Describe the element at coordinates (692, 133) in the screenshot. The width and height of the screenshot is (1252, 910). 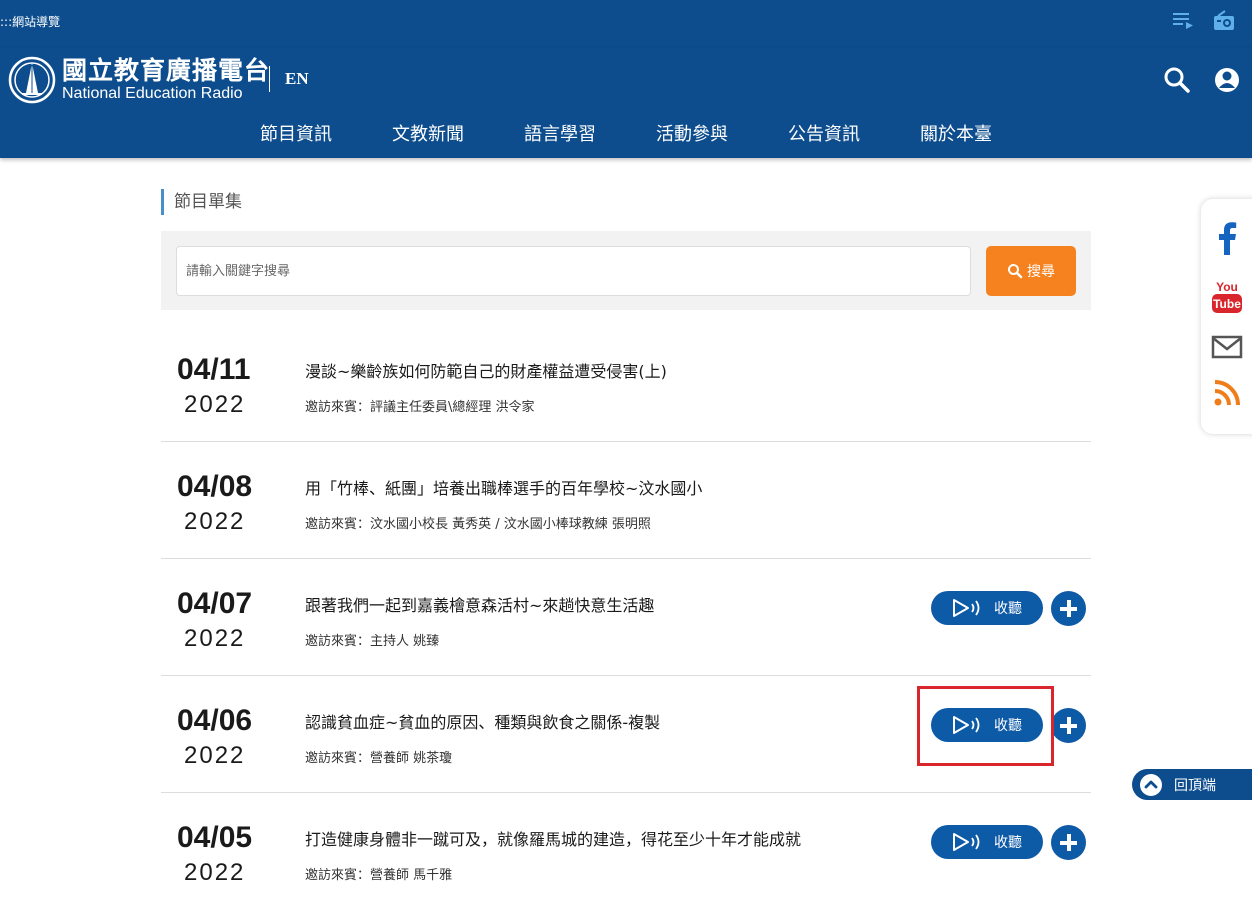
I see `menu-item-activities: 活動參與` at that location.